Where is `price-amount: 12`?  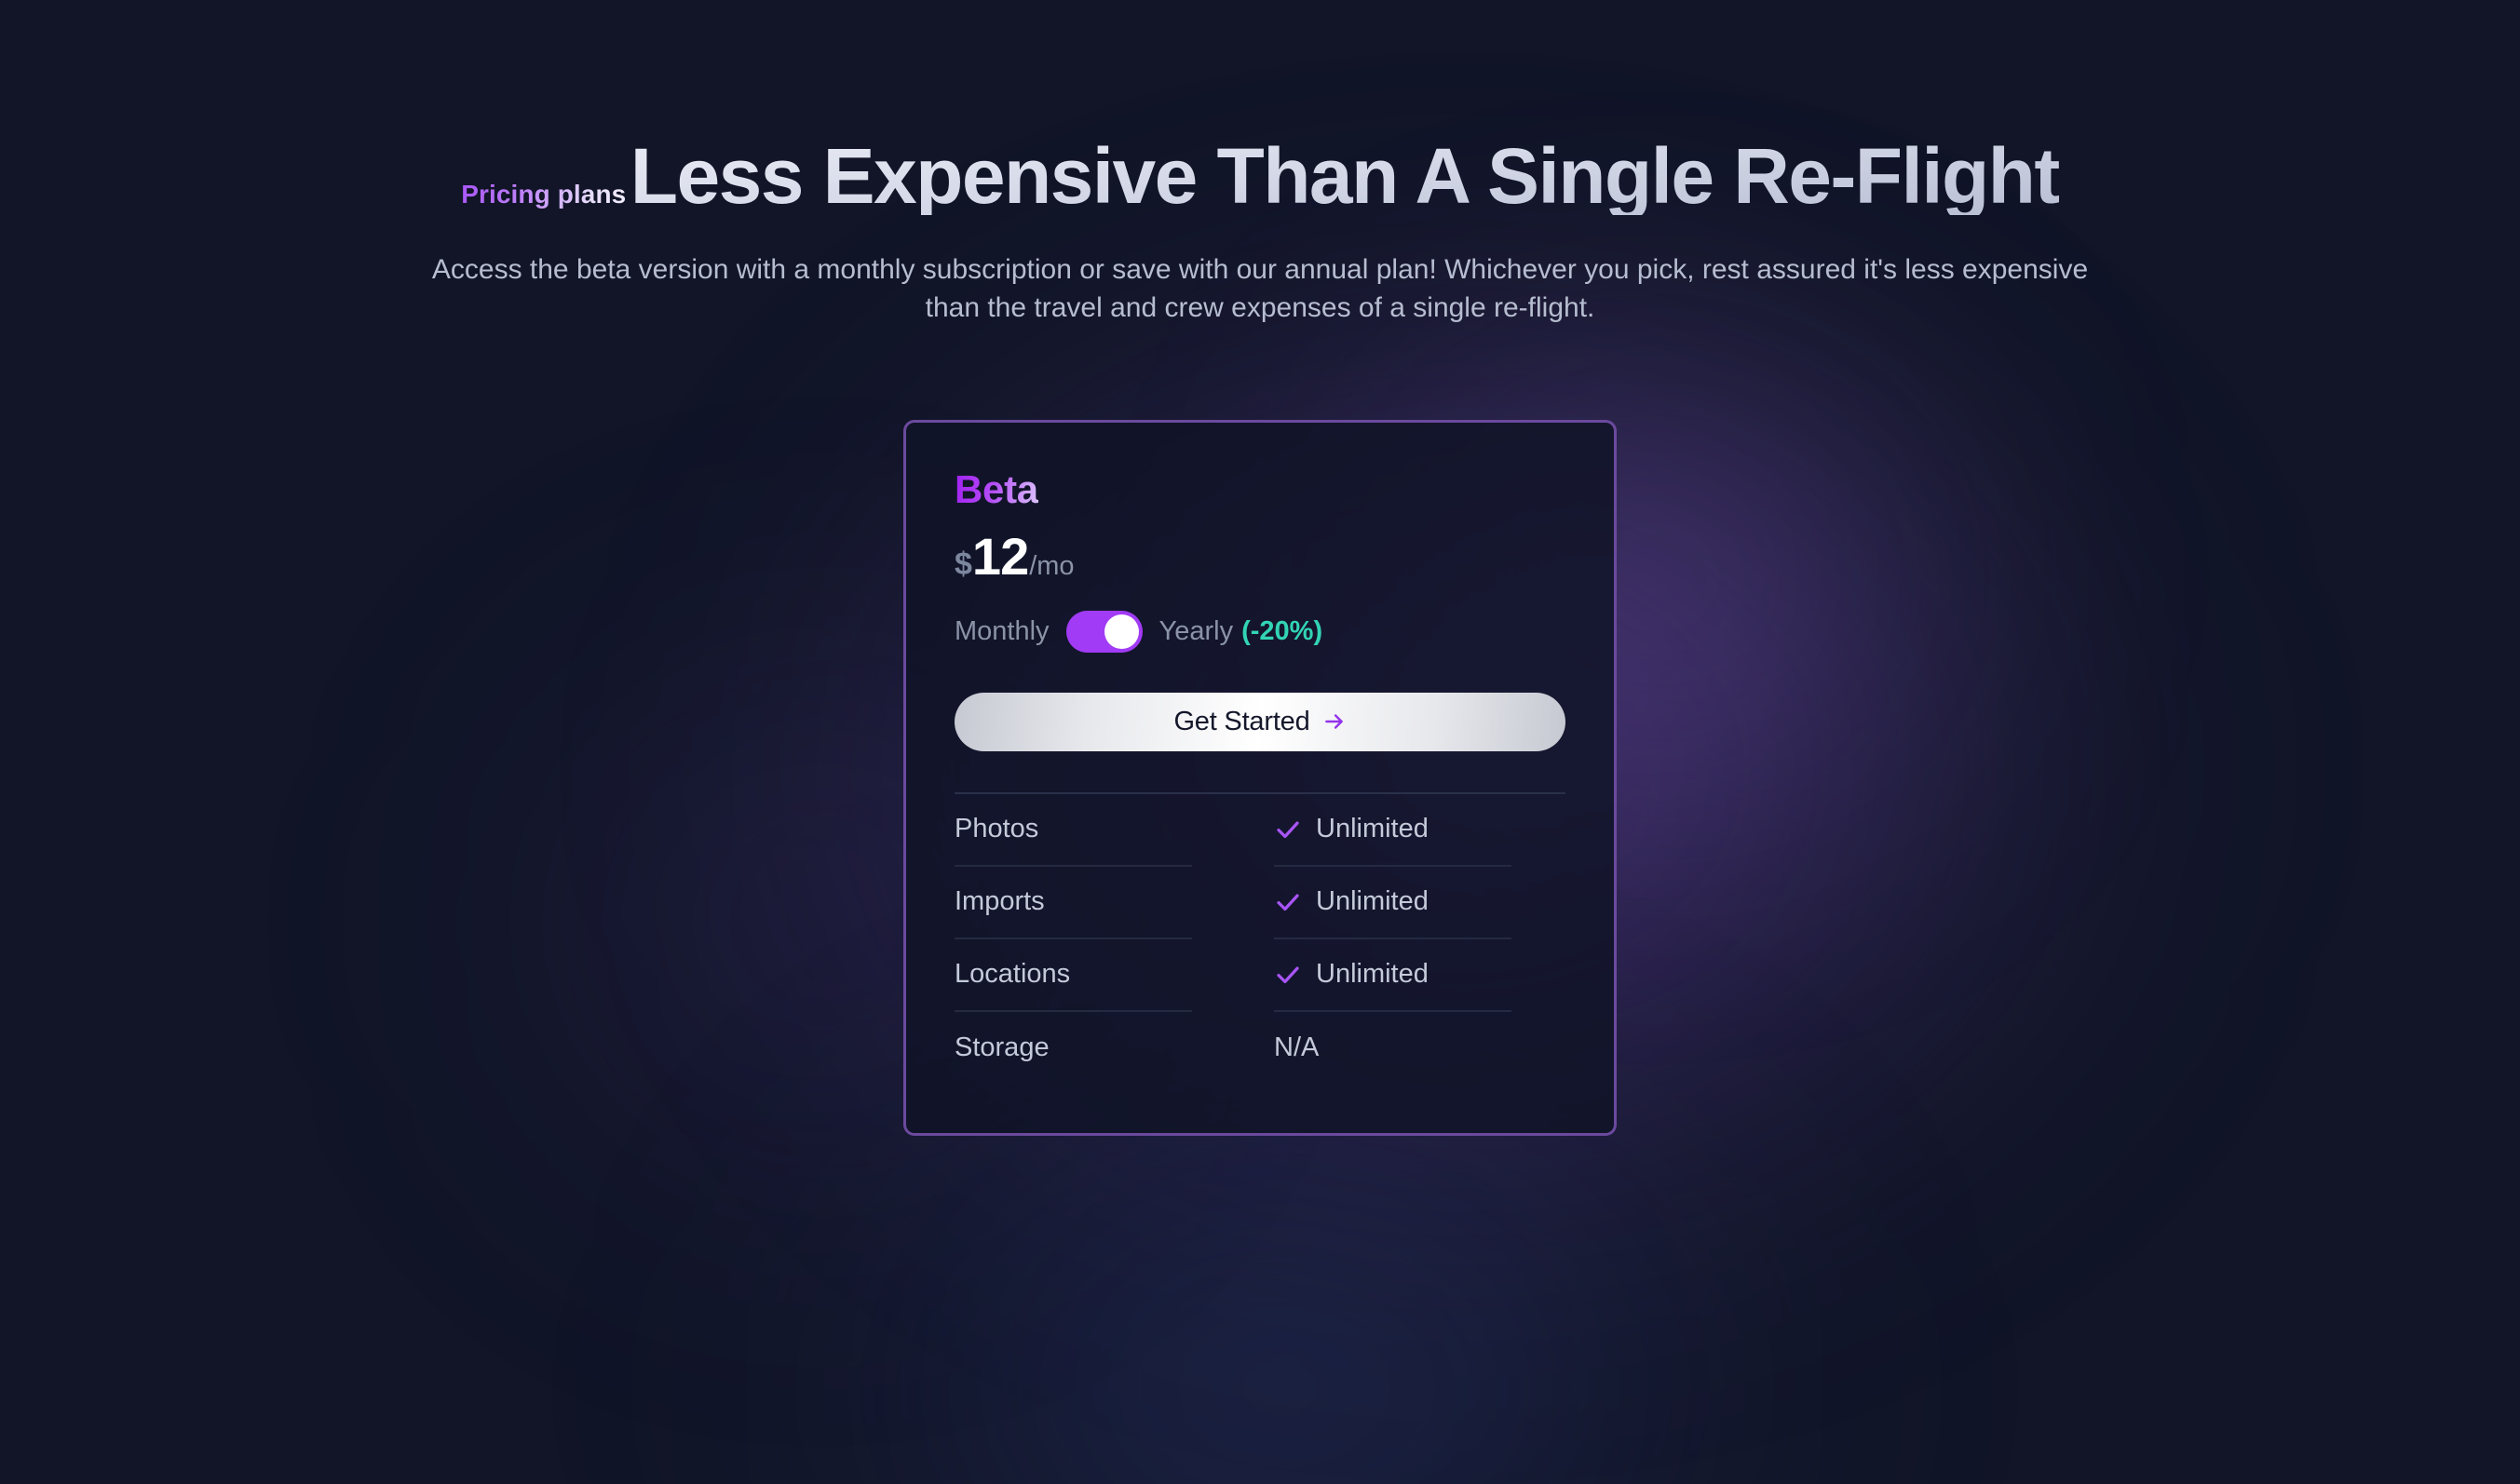 price-amount: 12 is located at coordinates (1000, 556).